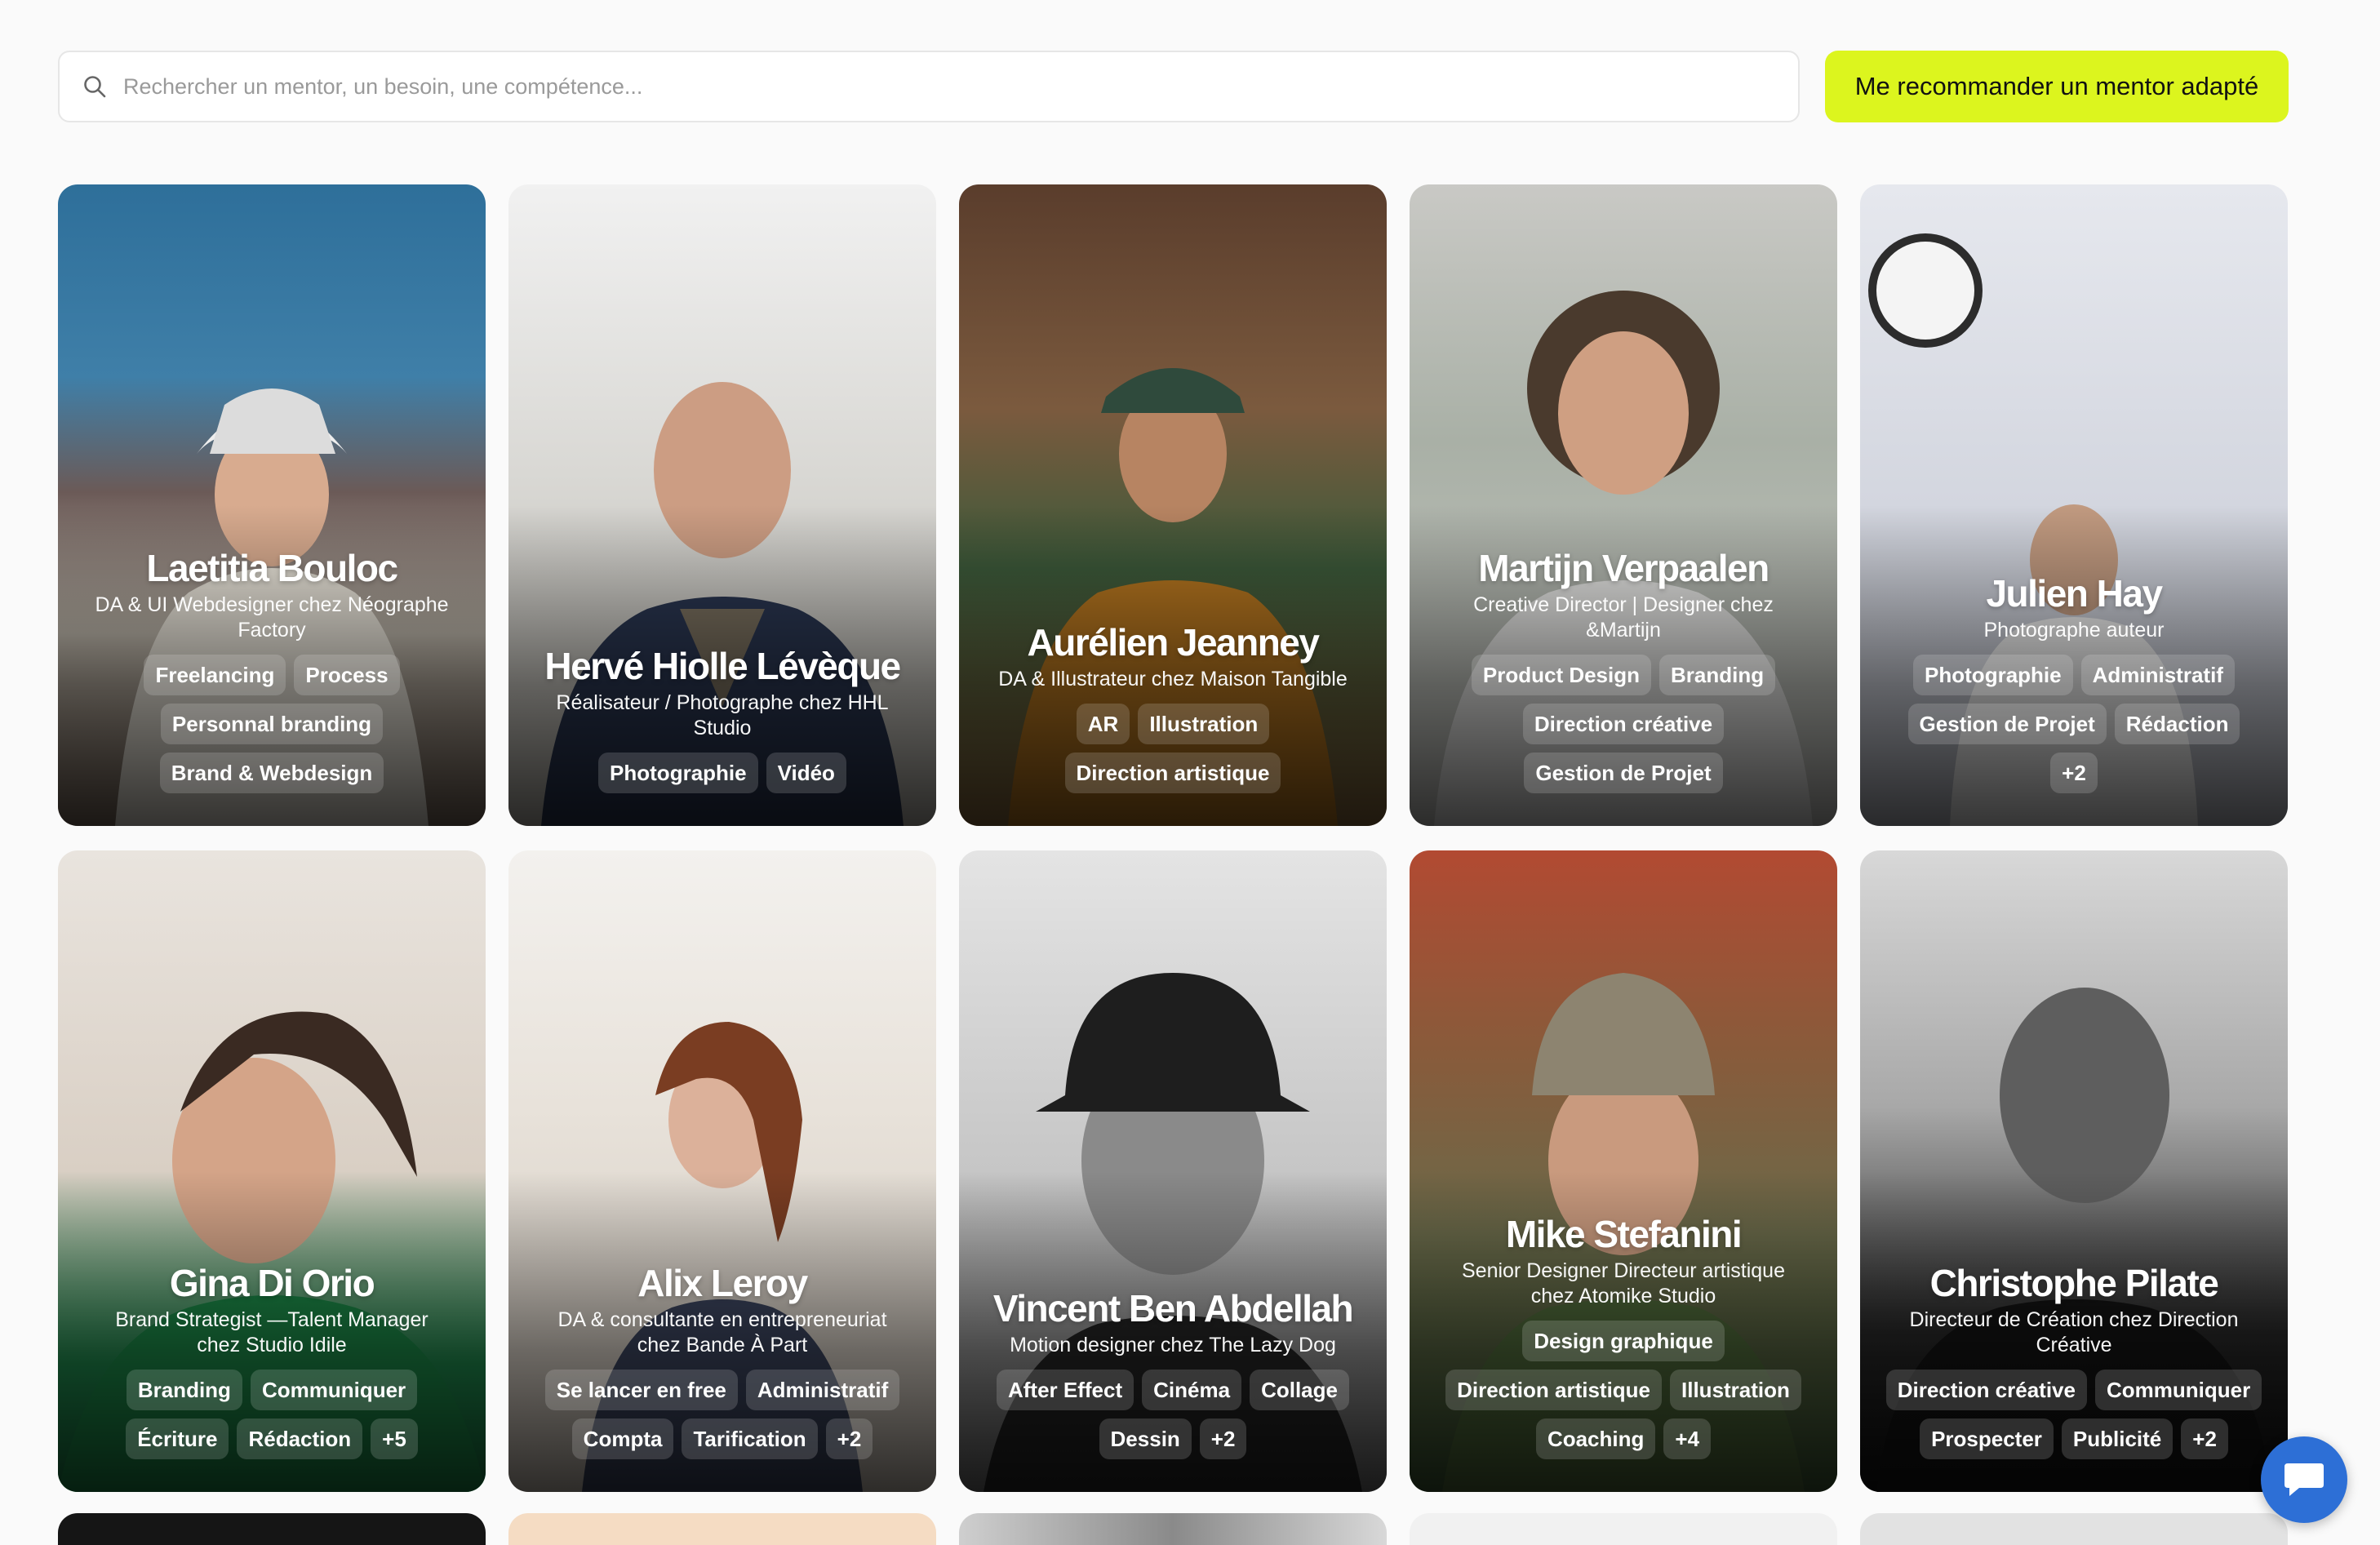 This screenshot has height=1545, width=2380. Describe the element at coordinates (1300, 1390) in the screenshot. I see `skill-tag: Collage` at that location.